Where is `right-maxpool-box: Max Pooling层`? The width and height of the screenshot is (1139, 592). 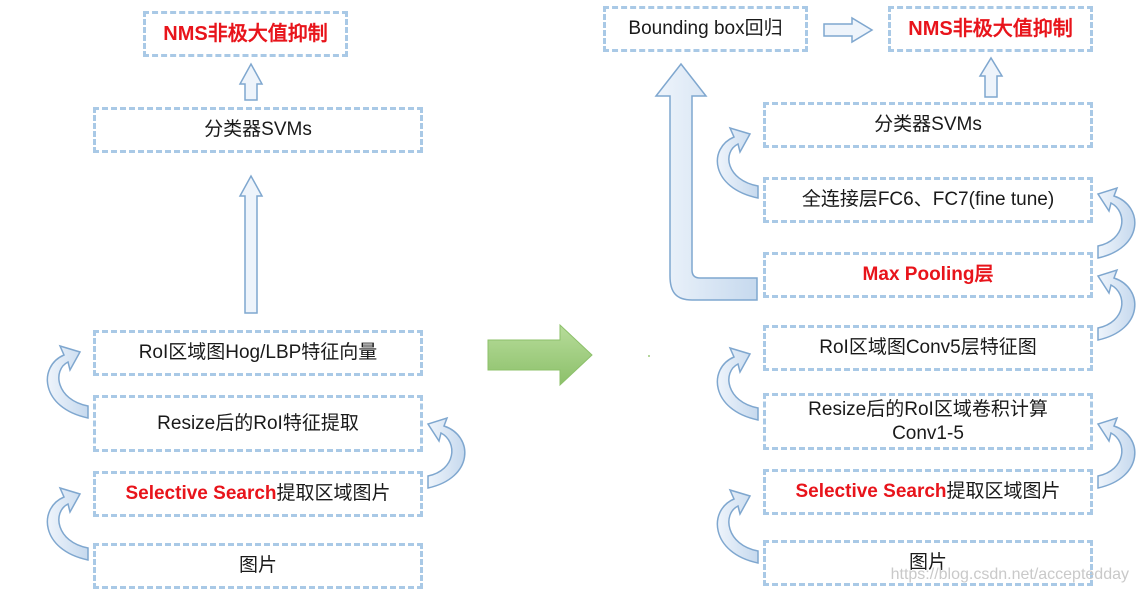
right-maxpool-box: Max Pooling层 is located at coordinates (928, 275).